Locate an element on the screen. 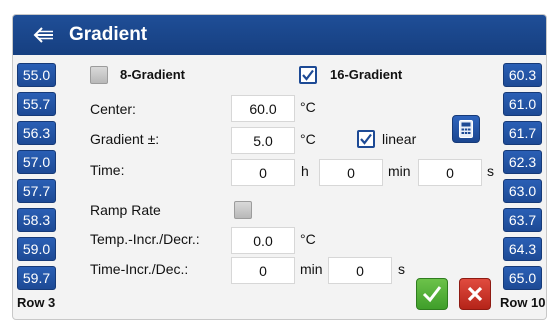  time-incr-minutes-input: 0 is located at coordinates (263, 270).